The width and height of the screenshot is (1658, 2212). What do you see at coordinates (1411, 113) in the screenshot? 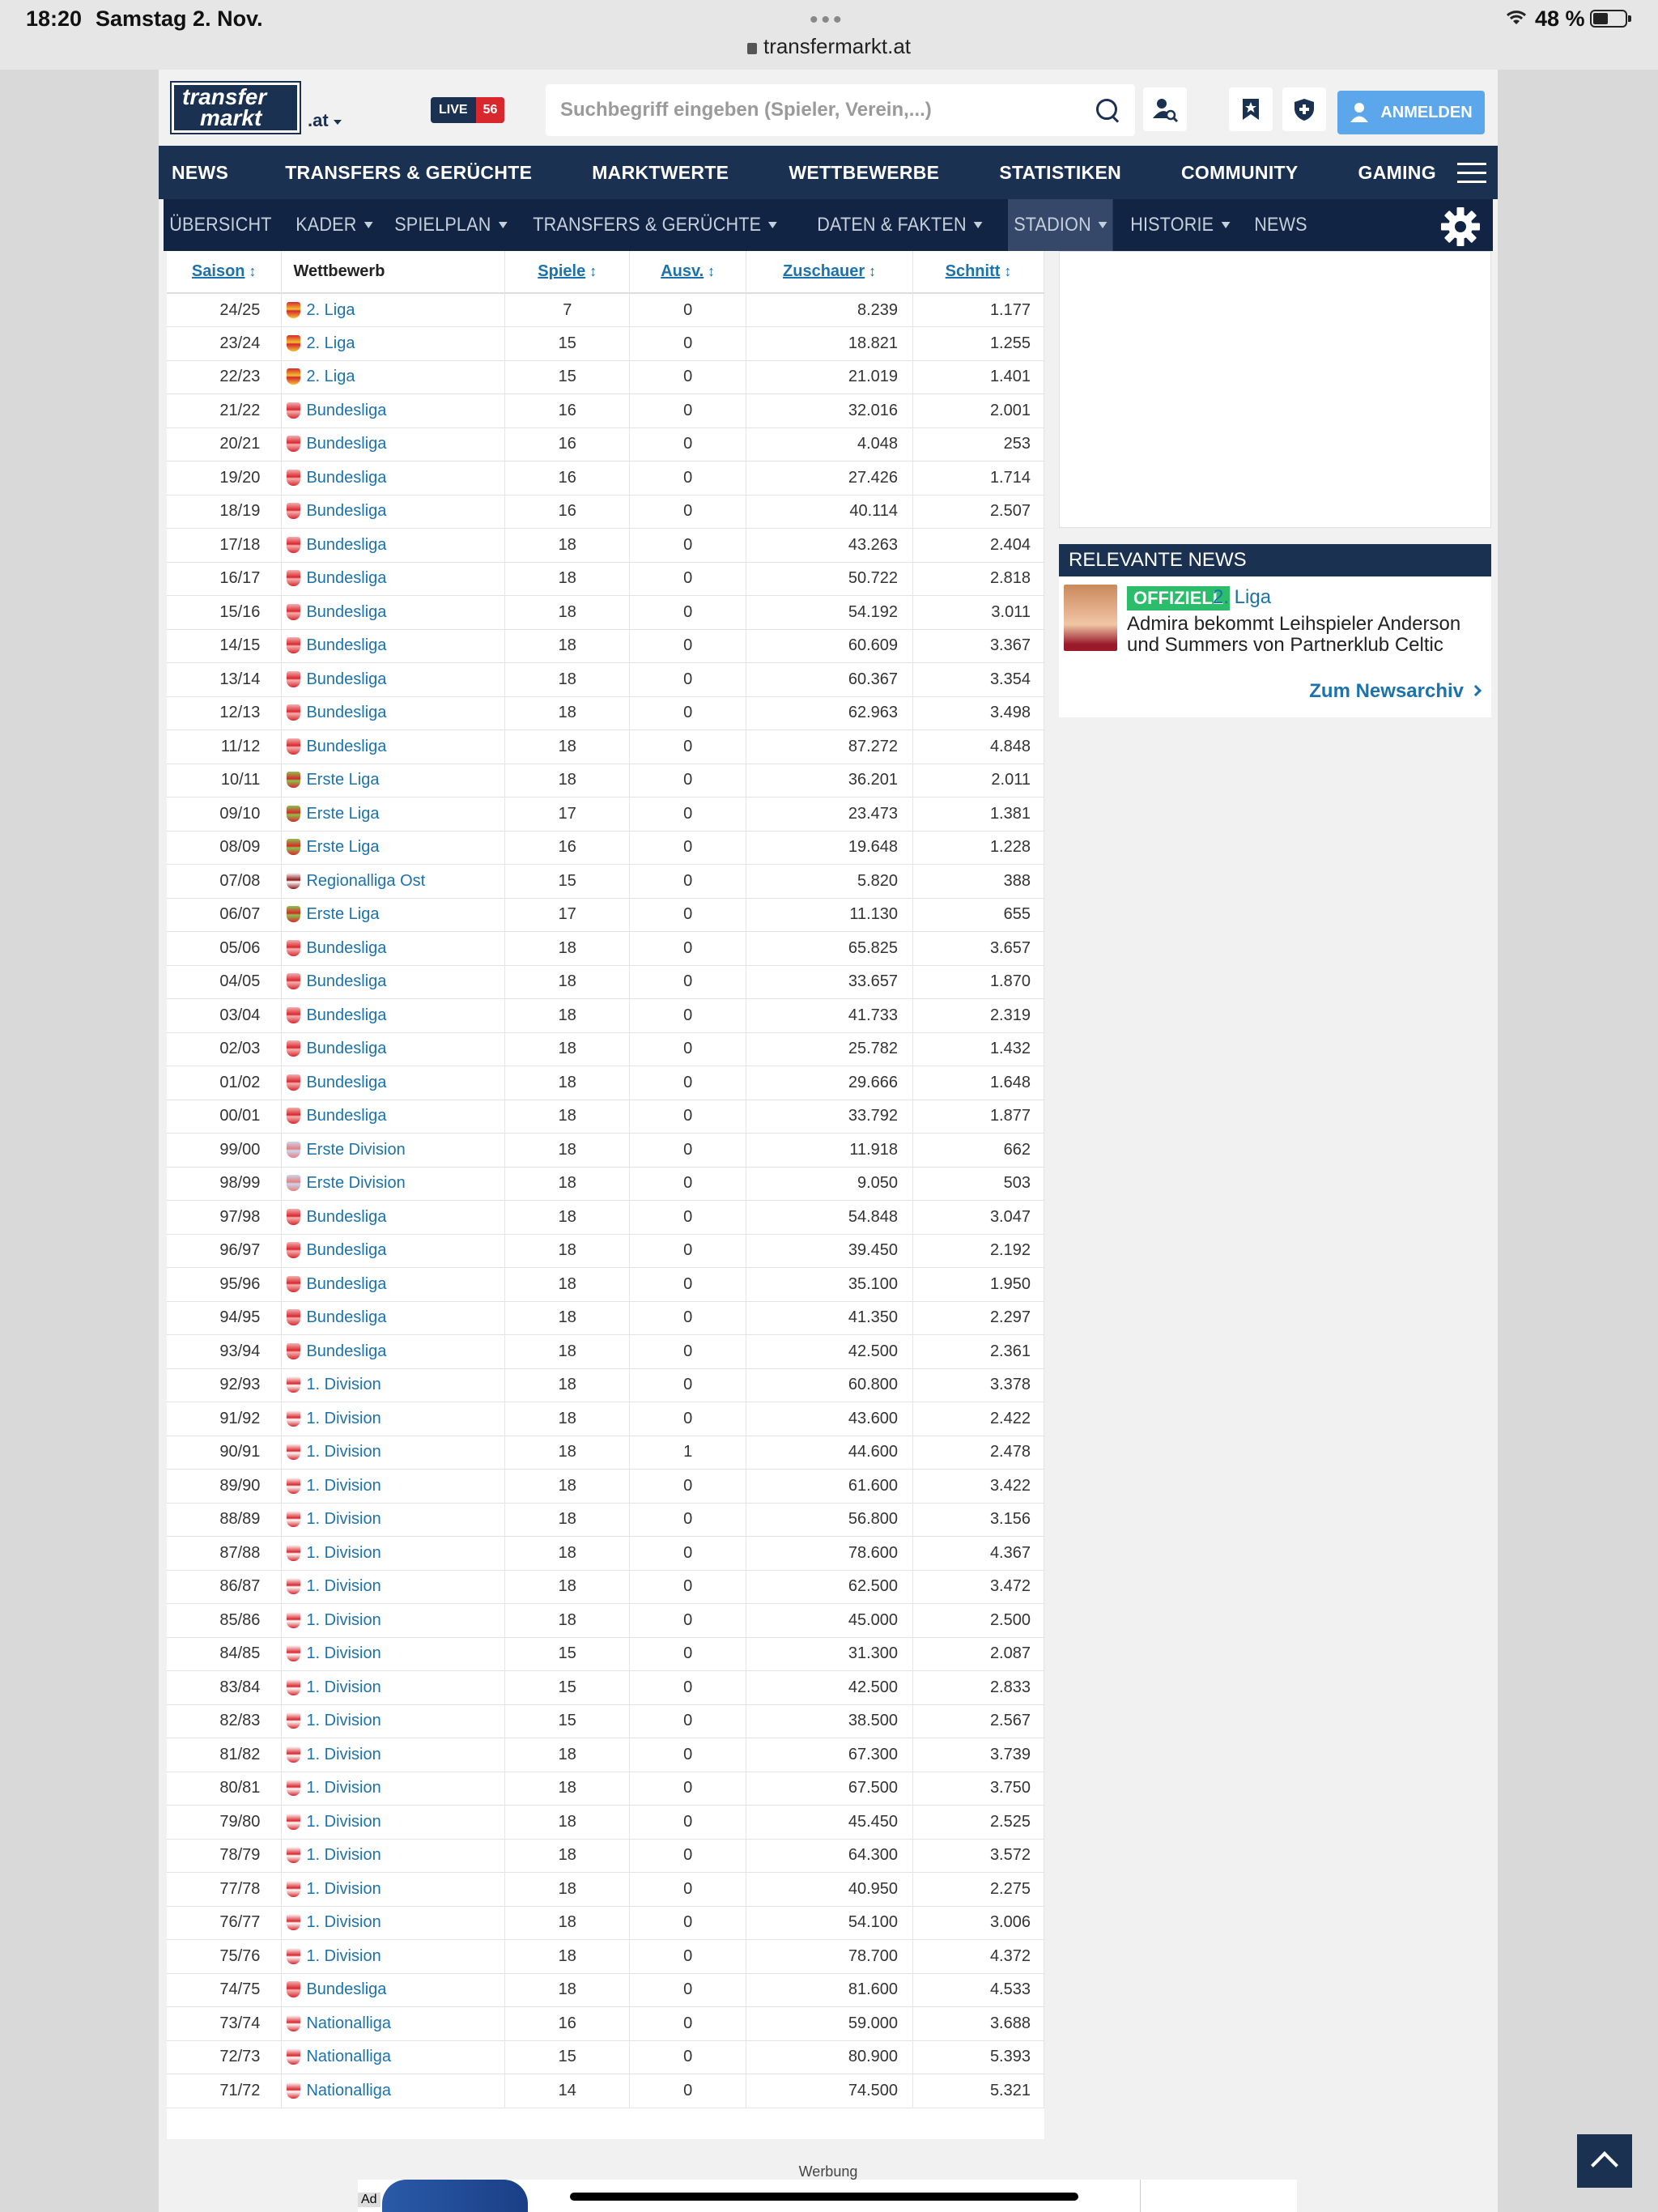
I see `login-button: ANMELDEN` at bounding box center [1411, 113].